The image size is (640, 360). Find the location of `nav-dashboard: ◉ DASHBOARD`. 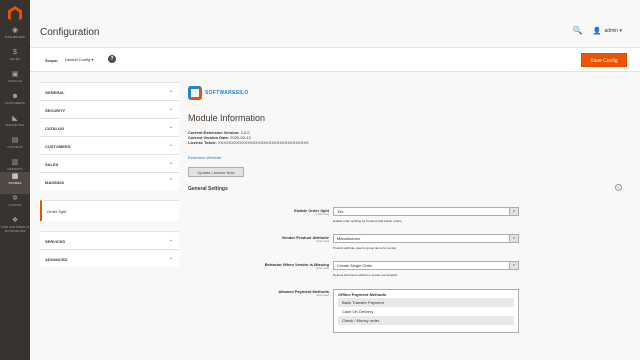

nav-dashboard: ◉ DASHBOARD is located at coordinates (15, 37).